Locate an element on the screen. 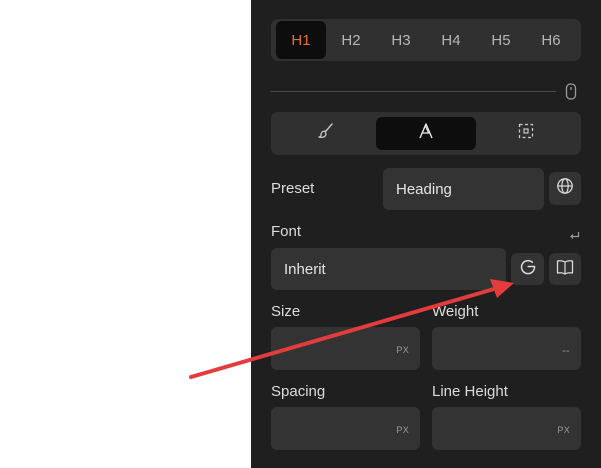 This screenshot has width=601, height=468. tab-h1: H1 is located at coordinates (301, 40).